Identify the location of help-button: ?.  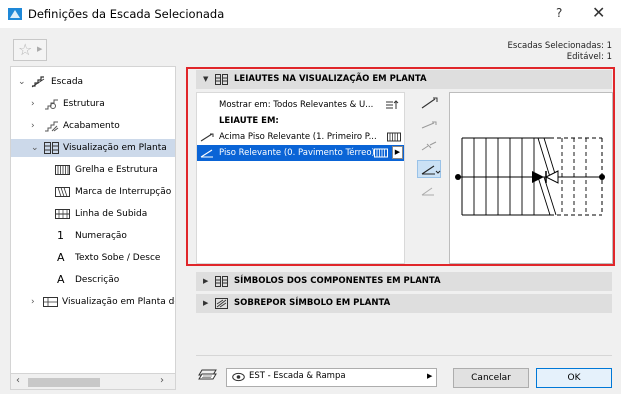
(559, 13).